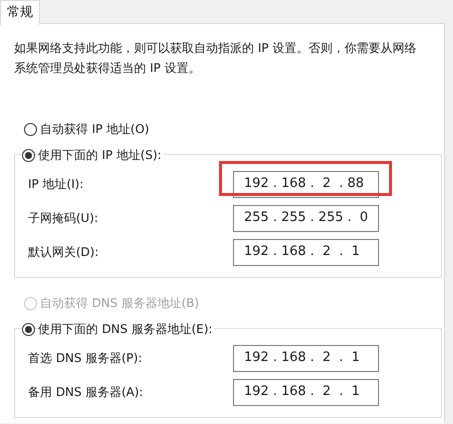 The image size is (453, 424). I want to click on field-label: 默认网关(D):, so click(64, 252).